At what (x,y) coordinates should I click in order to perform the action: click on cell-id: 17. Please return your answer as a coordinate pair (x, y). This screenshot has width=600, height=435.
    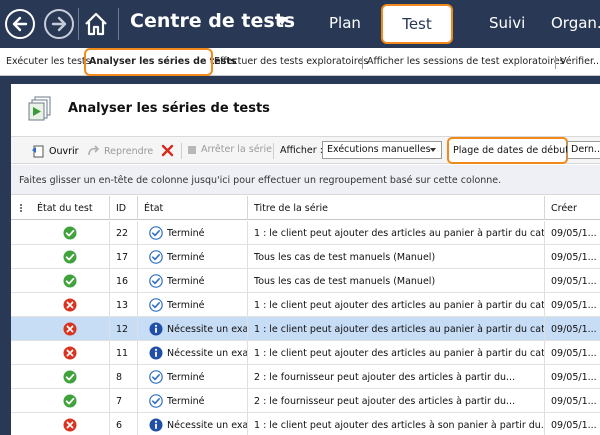
    Looking at the image, I should click on (123, 257).